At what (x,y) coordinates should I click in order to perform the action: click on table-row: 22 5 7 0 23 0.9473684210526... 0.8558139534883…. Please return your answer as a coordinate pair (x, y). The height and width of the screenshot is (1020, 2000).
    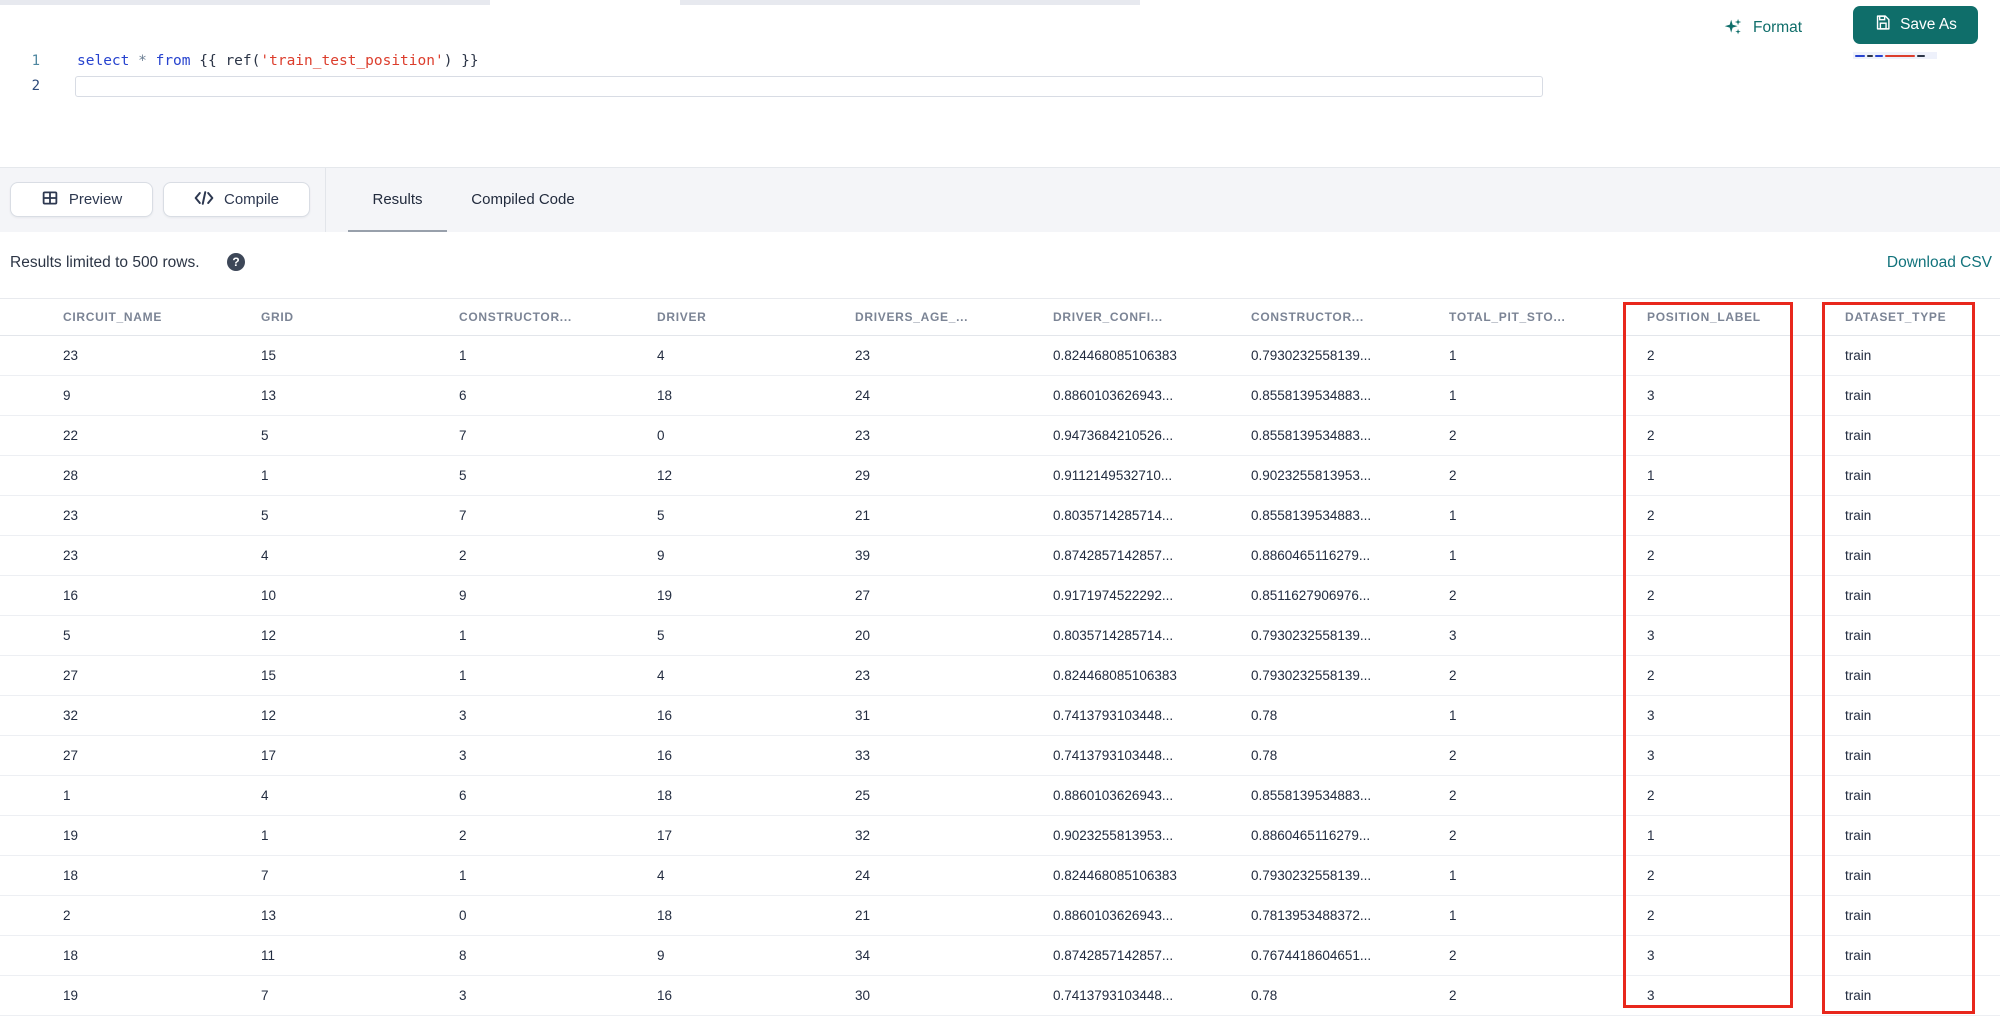
    Looking at the image, I should click on (1000, 436).